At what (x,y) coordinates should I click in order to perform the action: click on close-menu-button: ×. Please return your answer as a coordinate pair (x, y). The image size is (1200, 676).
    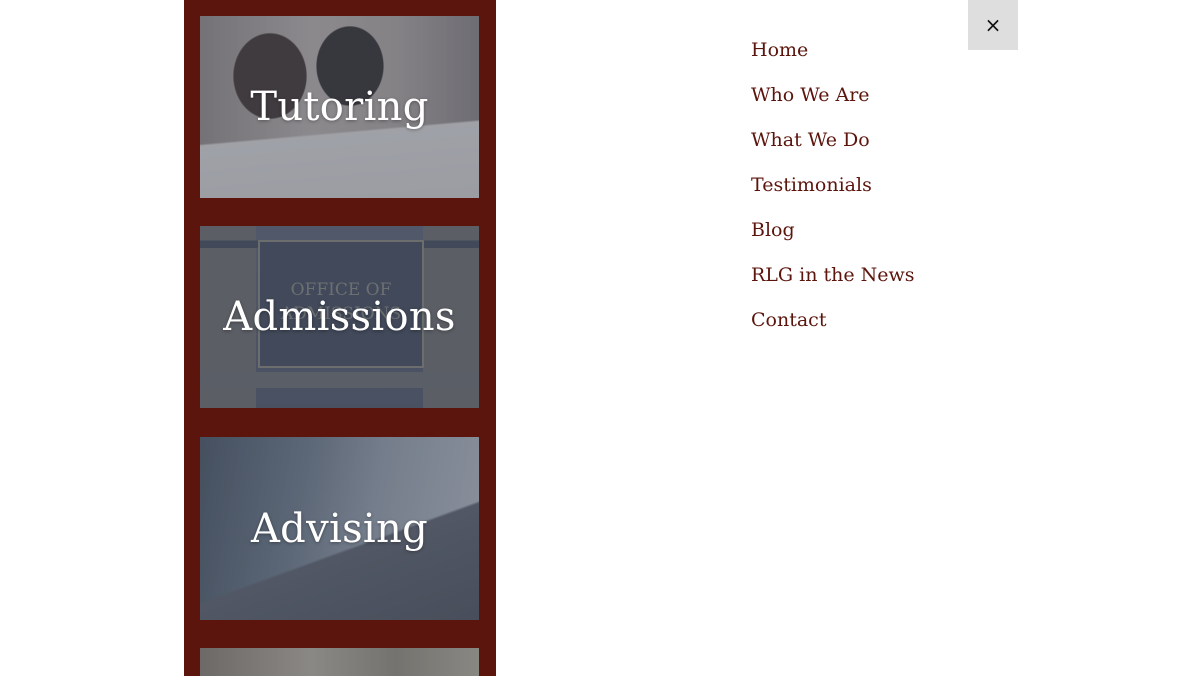
    Looking at the image, I should click on (993, 25).